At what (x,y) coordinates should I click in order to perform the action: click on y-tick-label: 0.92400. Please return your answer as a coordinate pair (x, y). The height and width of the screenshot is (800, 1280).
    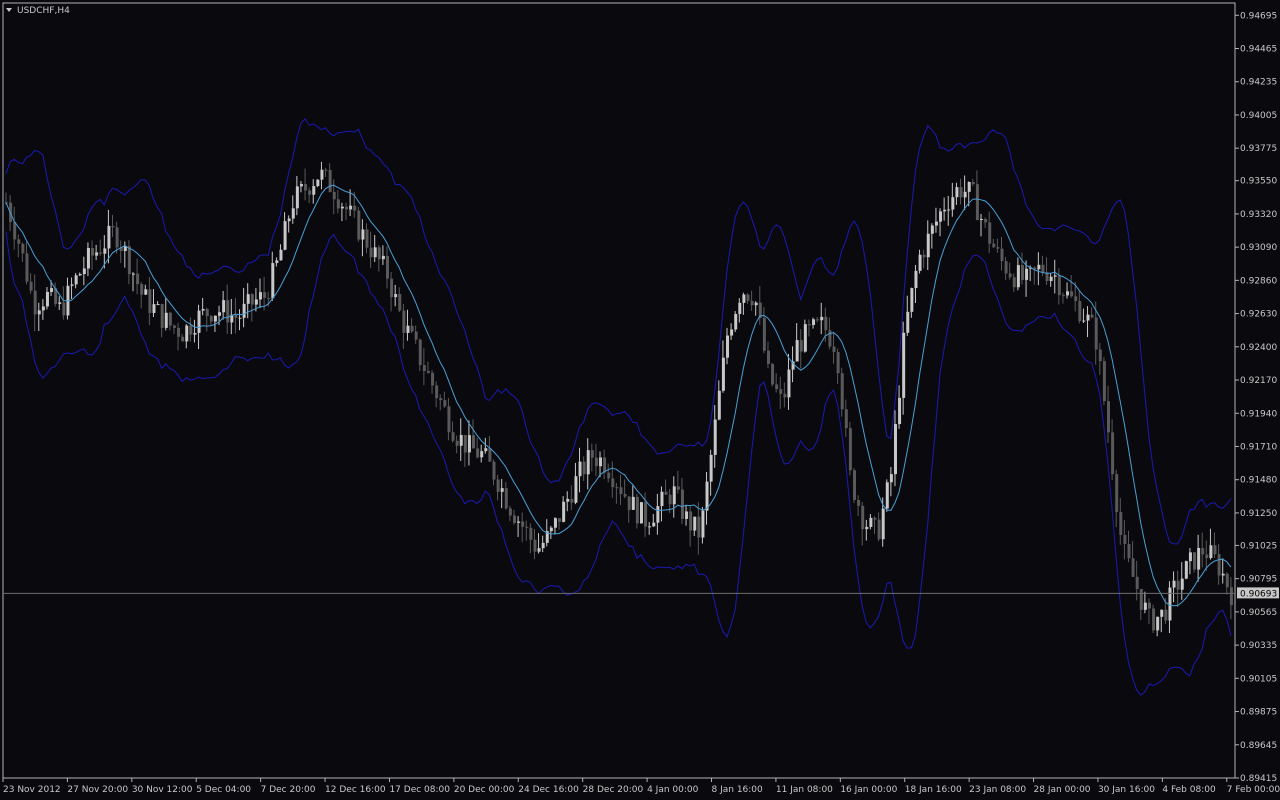
    Looking at the image, I should click on (1258, 348).